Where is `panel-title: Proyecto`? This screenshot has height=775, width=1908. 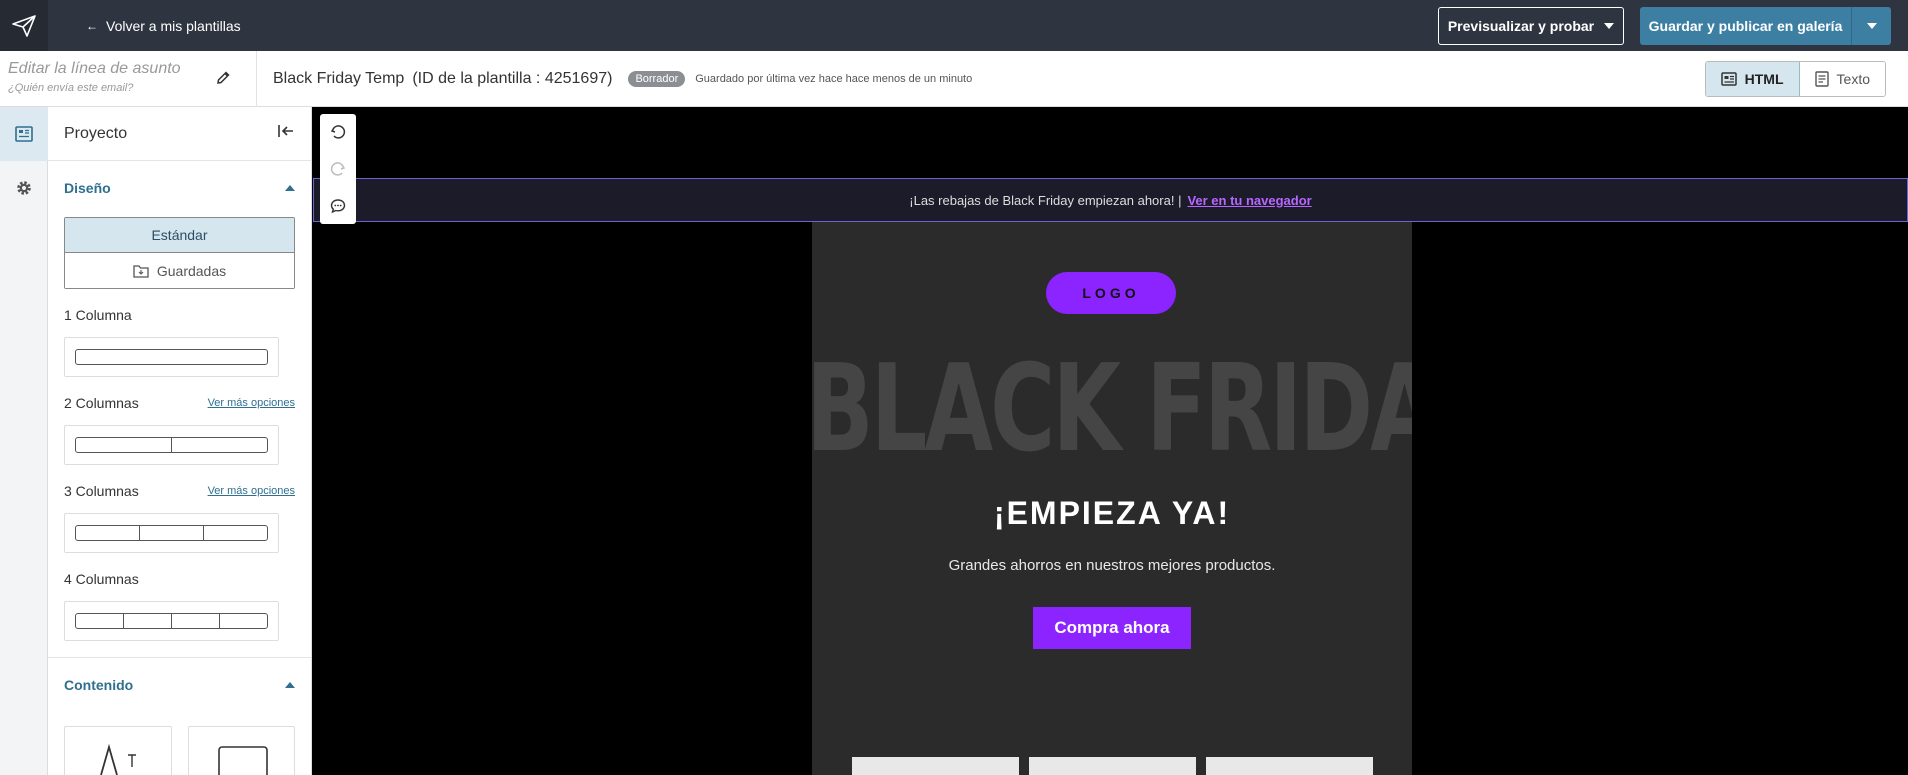
panel-title: Proyecto is located at coordinates (96, 133).